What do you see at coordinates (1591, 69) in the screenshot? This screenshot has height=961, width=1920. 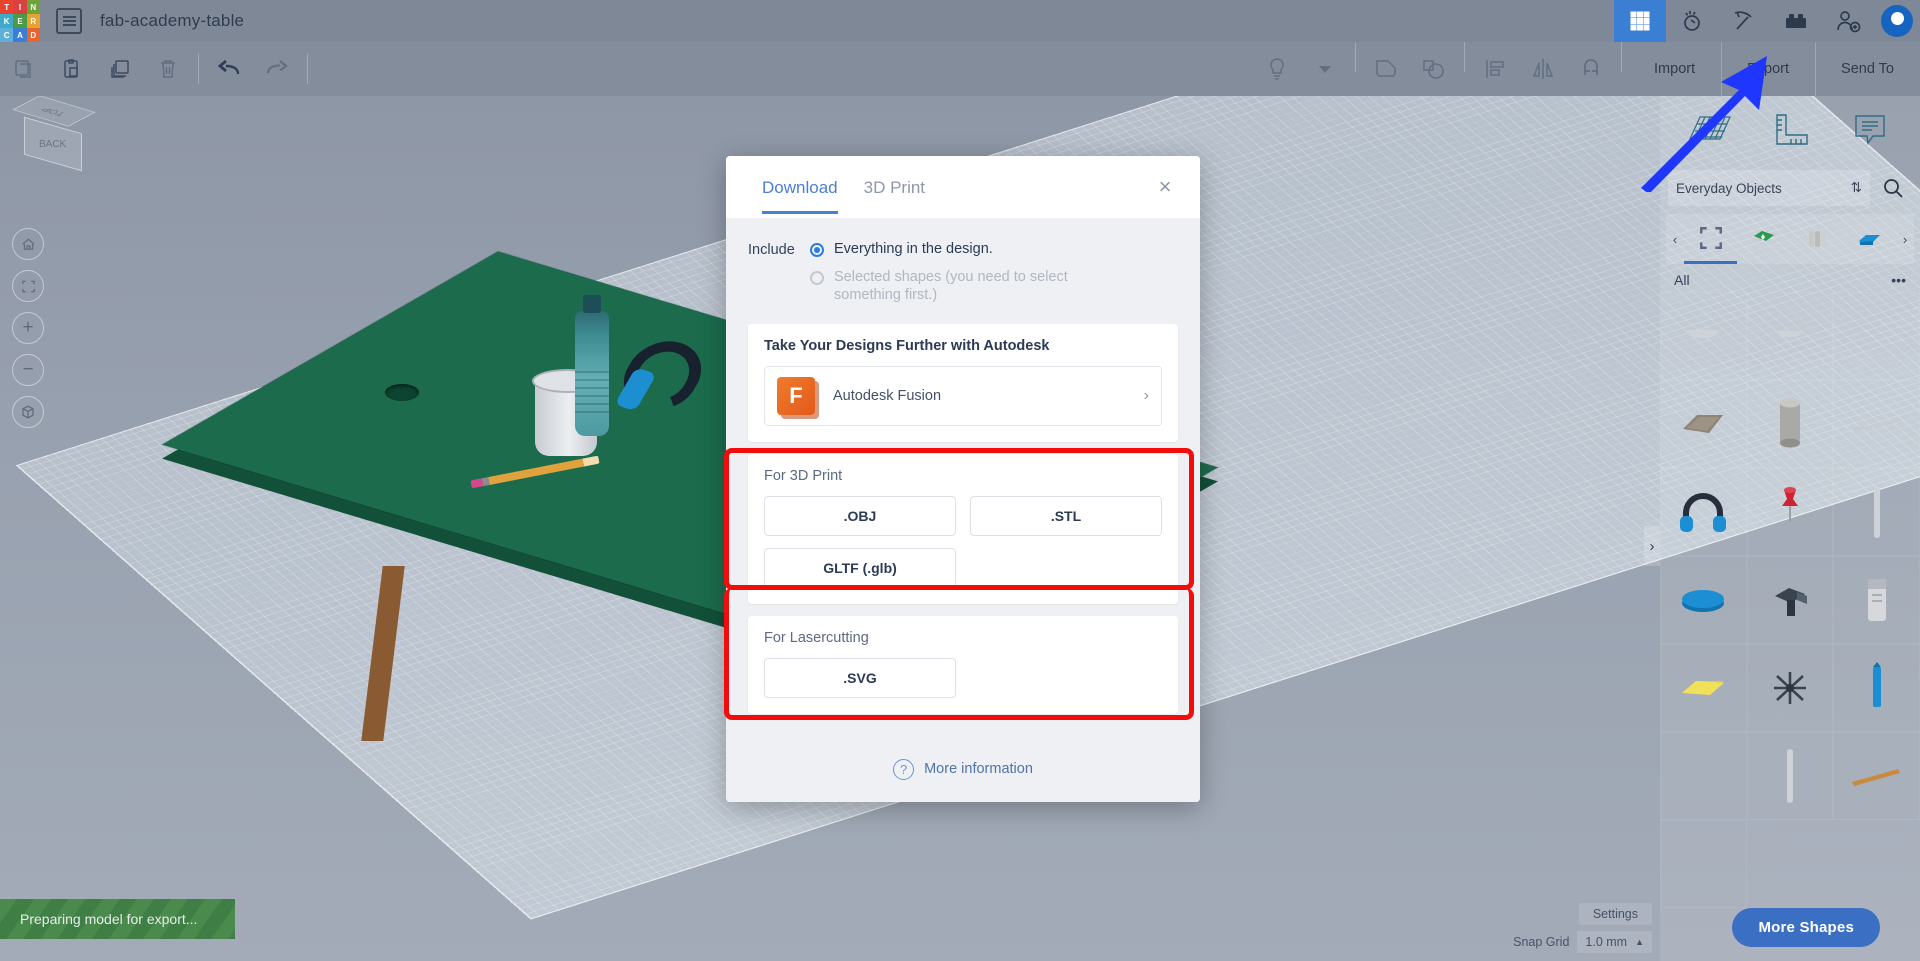 I see `snap-magnet-icon` at bounding box center [1591, 69].